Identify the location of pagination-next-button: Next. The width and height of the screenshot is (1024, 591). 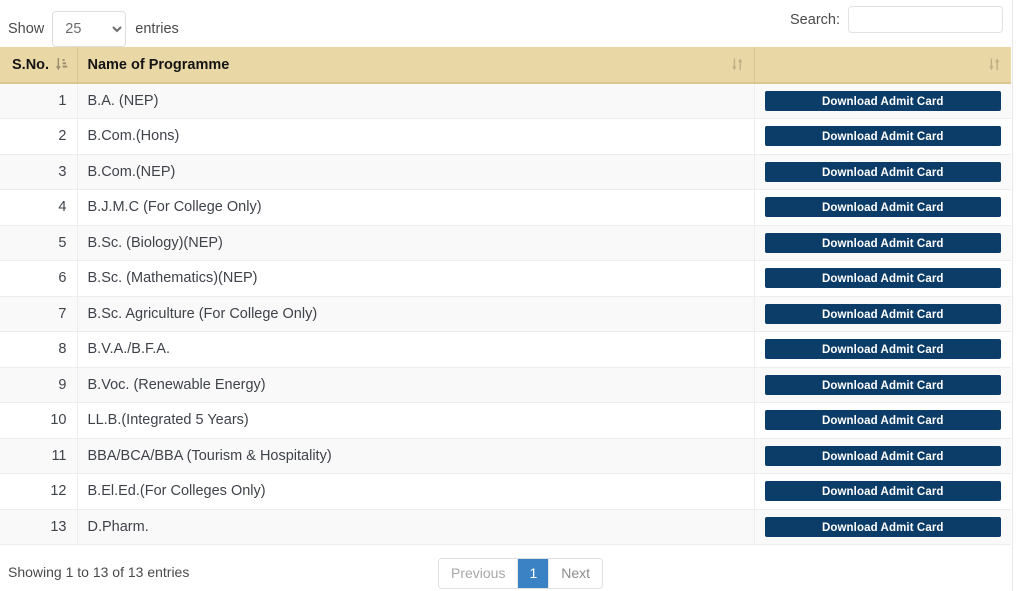
(576, 573).